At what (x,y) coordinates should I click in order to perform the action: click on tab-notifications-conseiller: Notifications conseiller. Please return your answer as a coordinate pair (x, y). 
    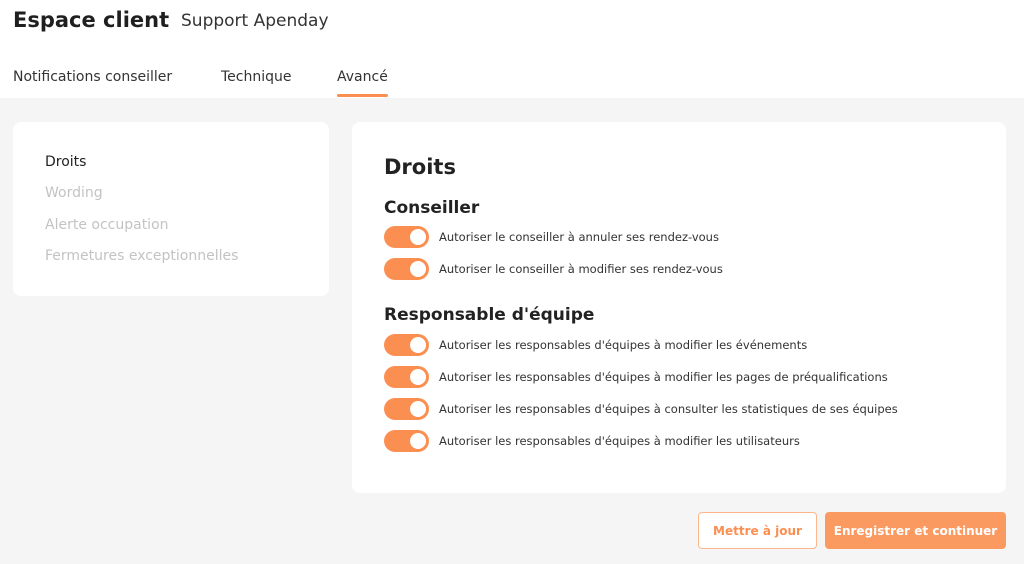
    Looking at the image, I should click on (92, 77).